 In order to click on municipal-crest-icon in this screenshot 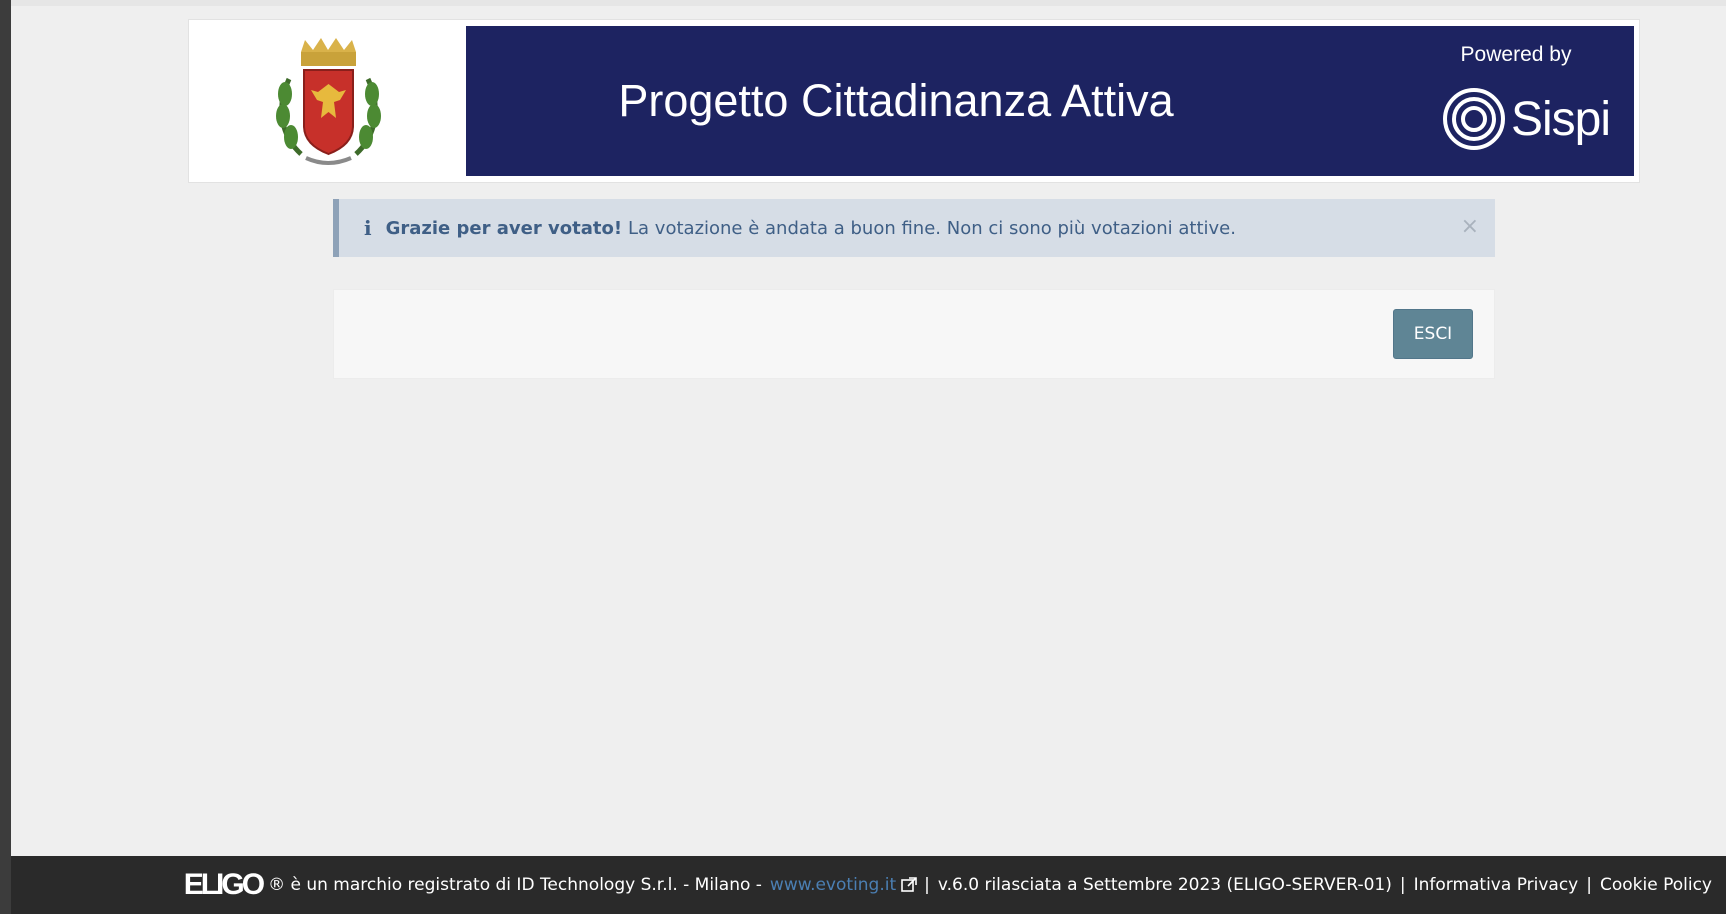, I will do `click(328, 101)`.